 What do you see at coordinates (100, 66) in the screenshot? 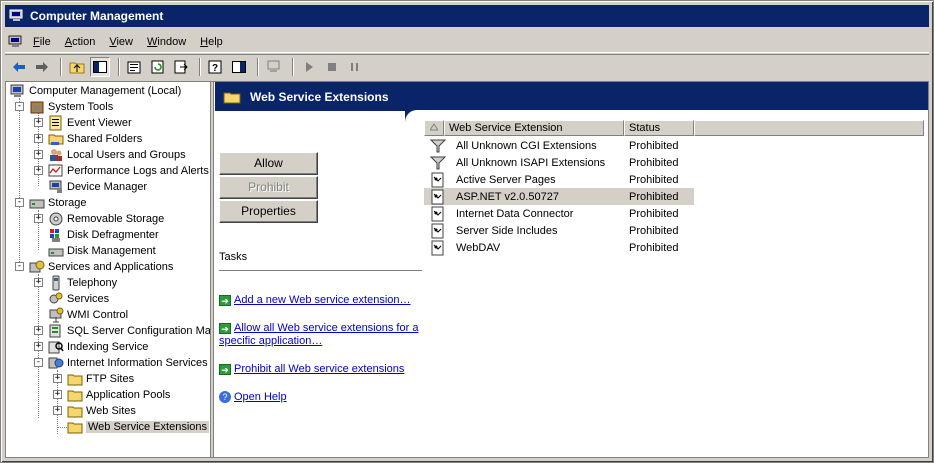
I see `show-hide-tree-button` at bounding box center [100, 66].